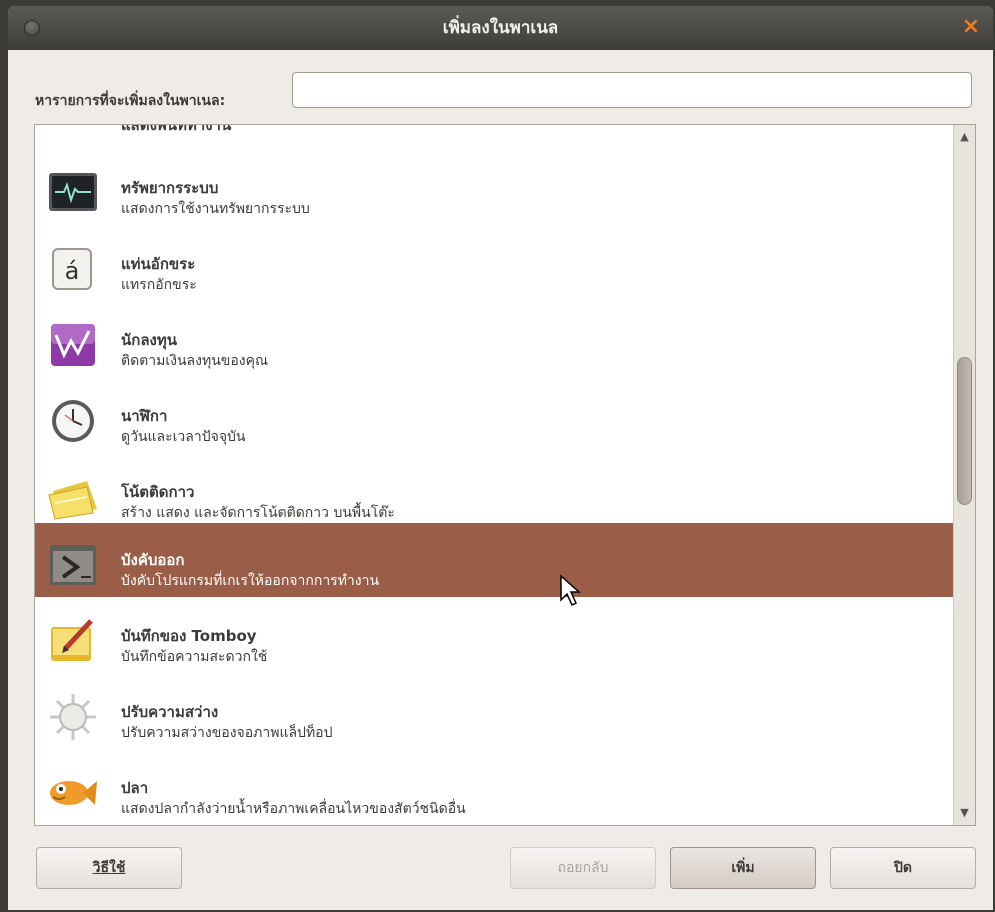 The width and height of the screenshot is (995, 912). I want to click on list-item: บันทึกของ Tomboy บันทึกข้อความสะดวกใช้, so click(494, 637).